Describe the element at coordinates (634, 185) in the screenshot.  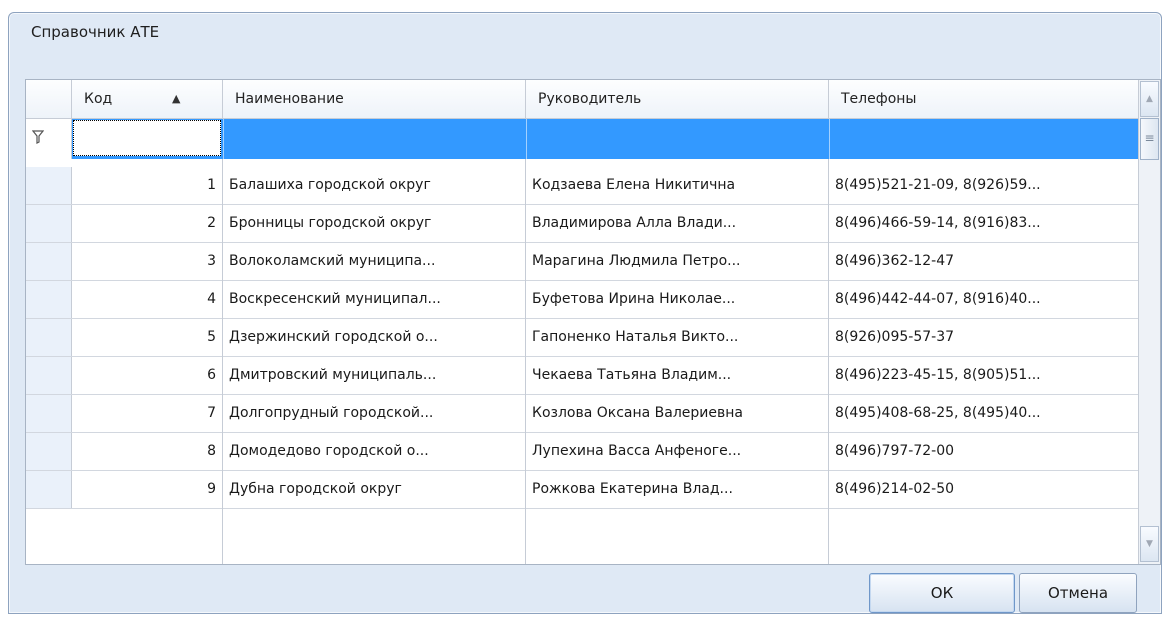
I see `cell-head: Кодзаева Елена Никитична` at that location.